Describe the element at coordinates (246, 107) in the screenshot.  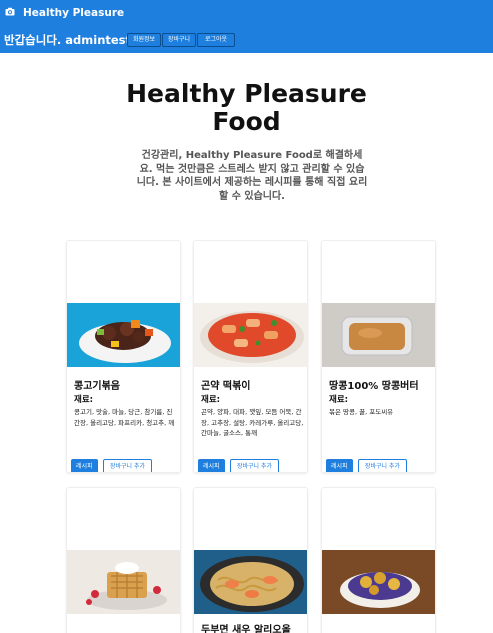
I see `page-title: Healthy Pleasure Food` at that location.